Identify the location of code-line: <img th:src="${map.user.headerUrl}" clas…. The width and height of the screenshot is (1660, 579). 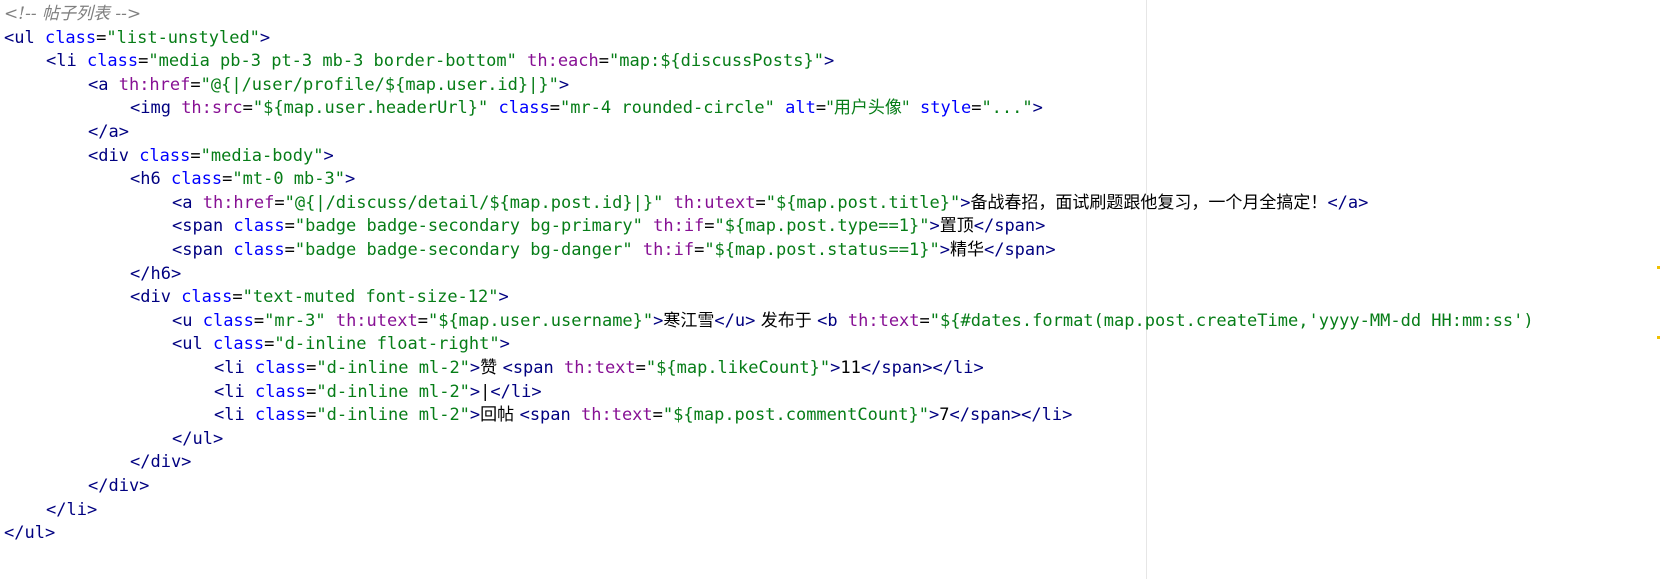
(586, 108).